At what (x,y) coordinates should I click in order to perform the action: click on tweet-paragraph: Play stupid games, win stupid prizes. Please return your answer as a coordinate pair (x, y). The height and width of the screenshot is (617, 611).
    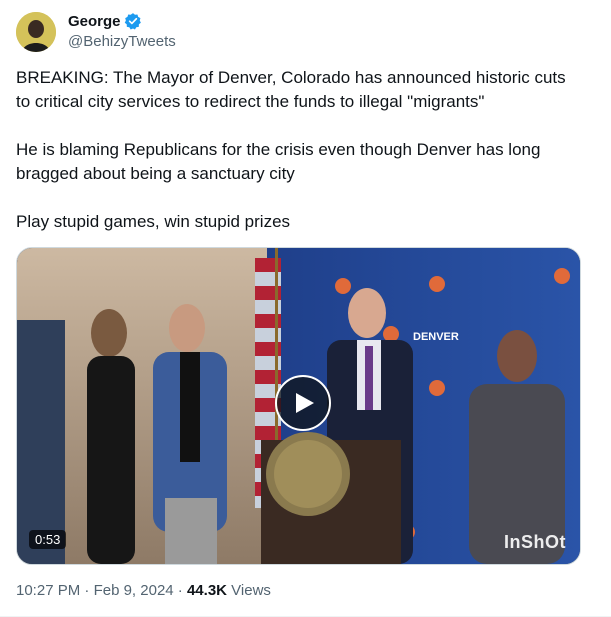
    Looking at the image, I should click on (153, 221).